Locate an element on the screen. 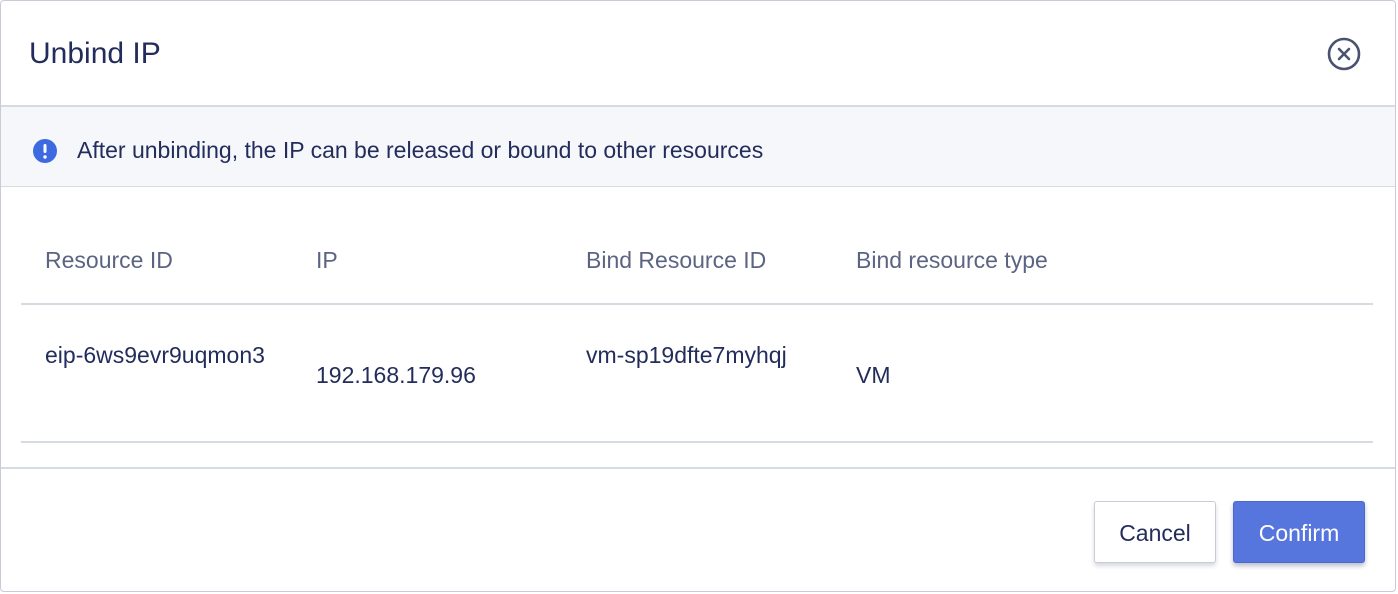 The image size is (1398, 594). cancel-button: Cancel is located at coordinates (1155, 532).